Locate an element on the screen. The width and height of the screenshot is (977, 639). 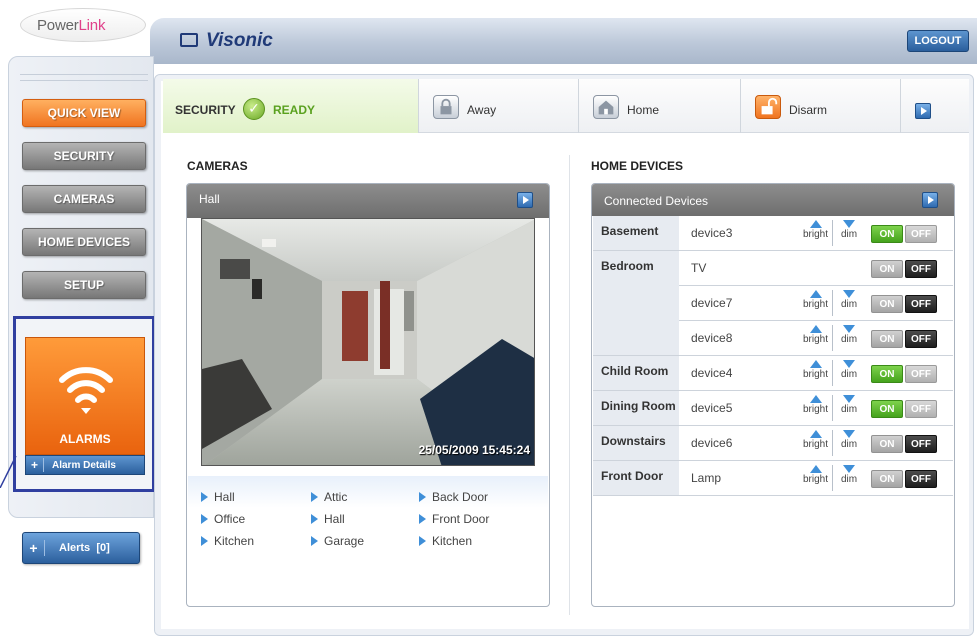
nav-divider is located at coordinates (84, 80).